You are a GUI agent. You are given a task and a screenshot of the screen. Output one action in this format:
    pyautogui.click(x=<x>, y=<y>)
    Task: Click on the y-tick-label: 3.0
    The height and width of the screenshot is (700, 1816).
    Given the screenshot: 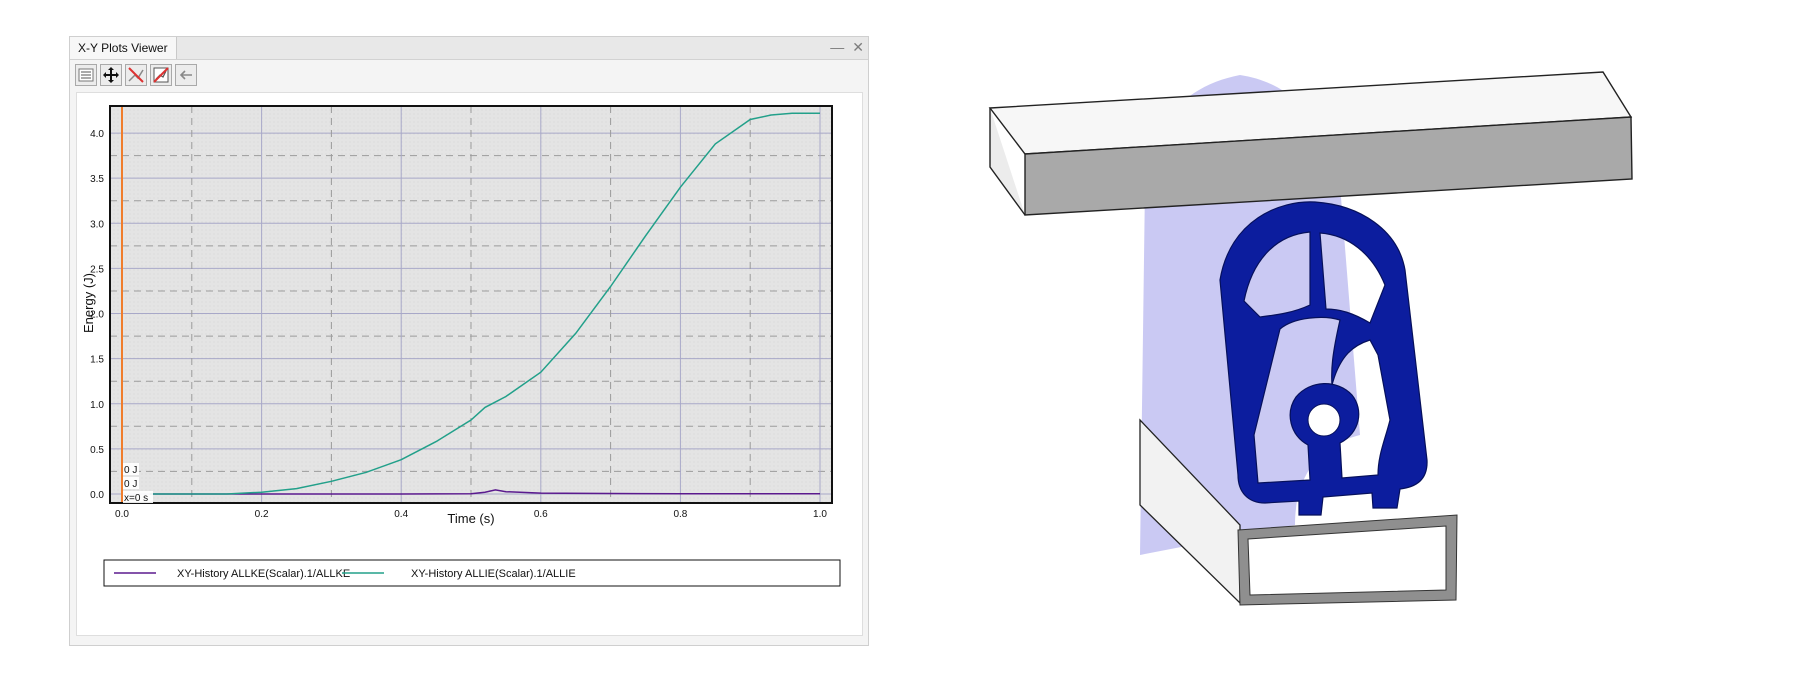 What is the action you would take?
    pyautogui.click(x=97, y=224)
    